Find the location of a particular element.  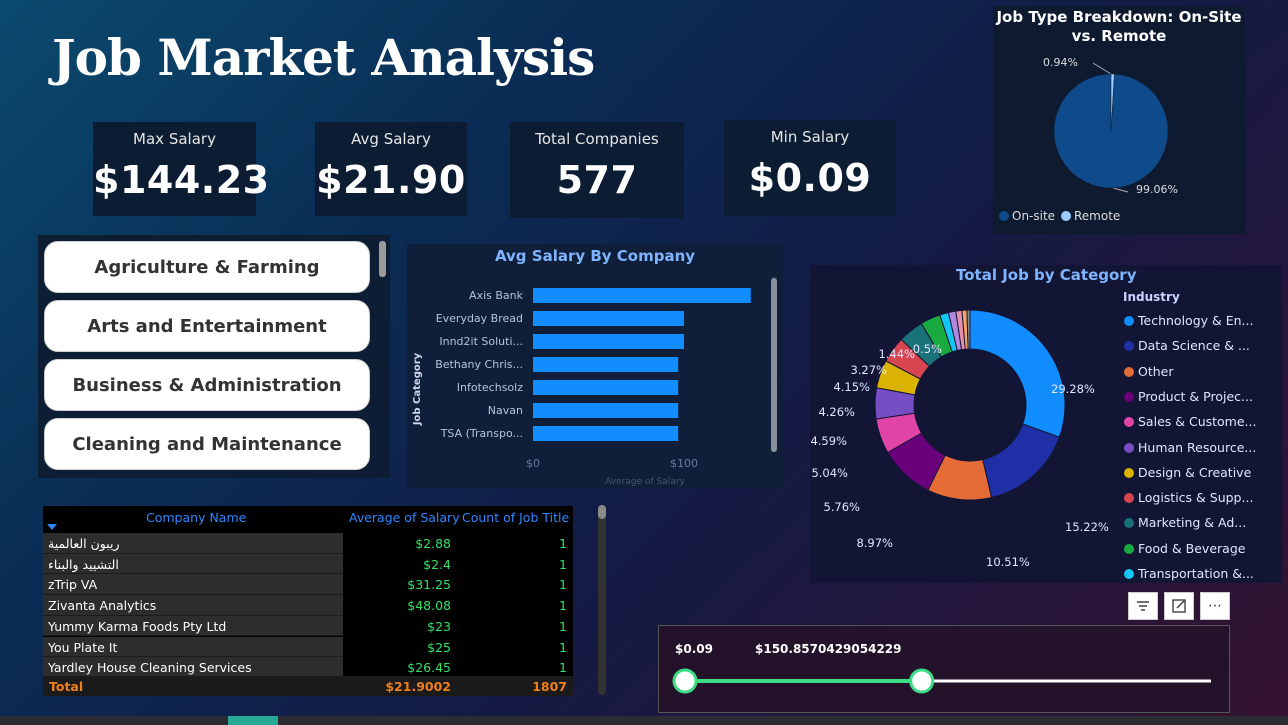

kpi-label: Avg Salary is located at coordinates (391, 139).